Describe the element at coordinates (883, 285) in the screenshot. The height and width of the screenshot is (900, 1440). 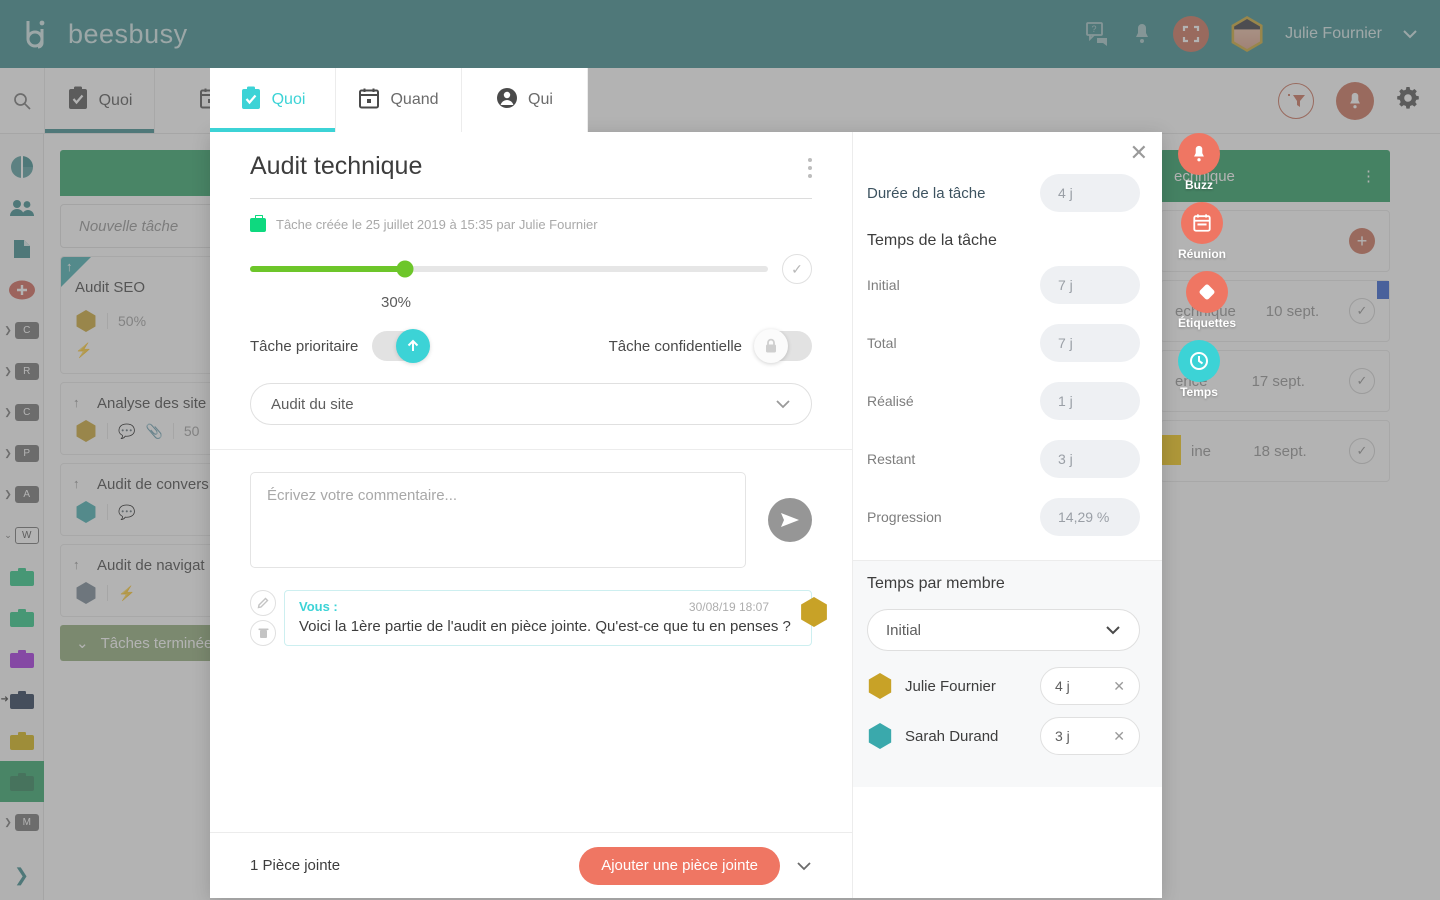
I see `time-initial-label: Initial` at that location.